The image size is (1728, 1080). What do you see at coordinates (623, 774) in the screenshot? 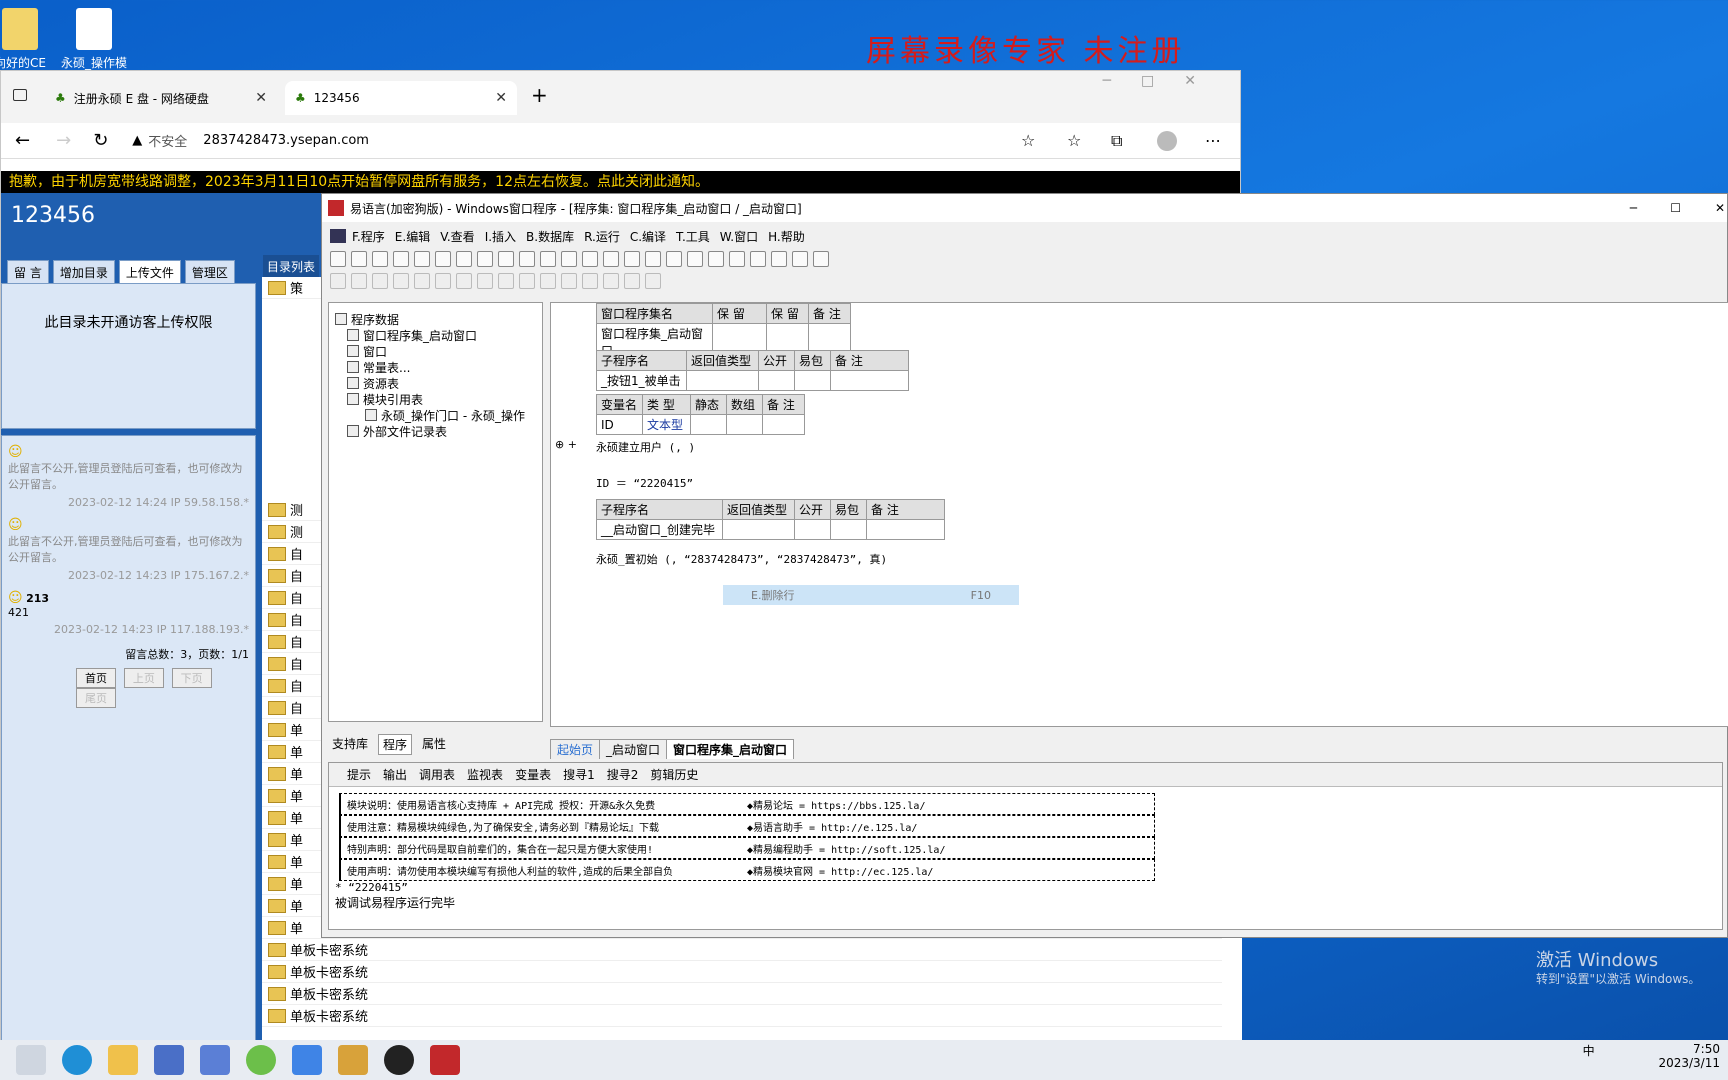
I see `output-tab: 搜寻2` at bounding box center [623, 774].